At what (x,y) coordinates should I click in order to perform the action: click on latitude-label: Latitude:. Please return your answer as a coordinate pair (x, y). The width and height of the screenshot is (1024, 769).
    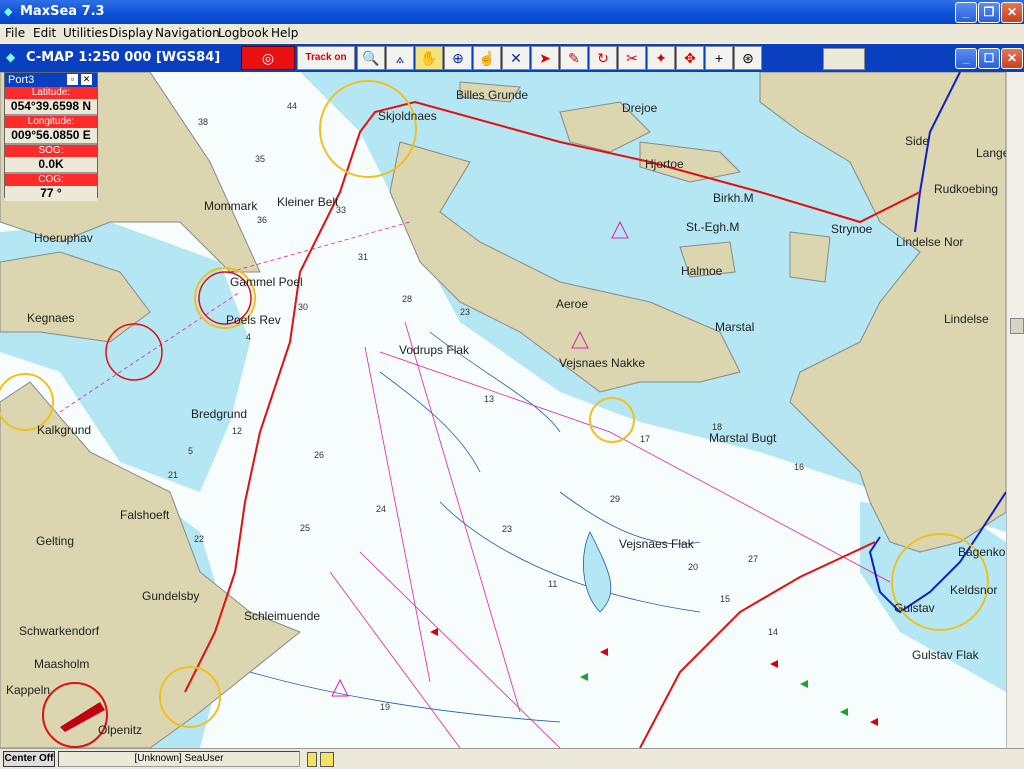
    Looking at the image, I should click on (51, 93).